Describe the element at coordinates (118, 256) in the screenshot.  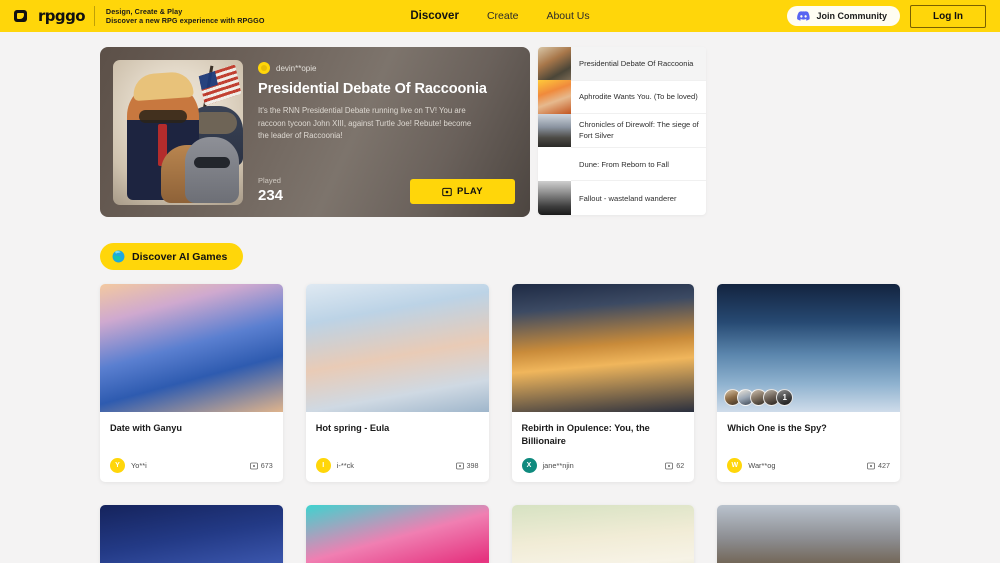
I see `globe-icon` at that location.